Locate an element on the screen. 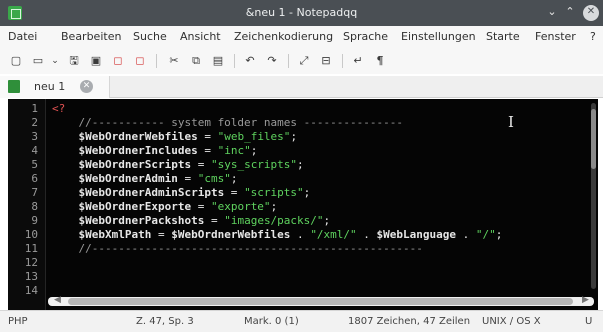 The height and width of the screenshot is (332, 603). code-line: $WebOrdnerScripts = "sys_scripts"; is located at coordinates (178, 164).